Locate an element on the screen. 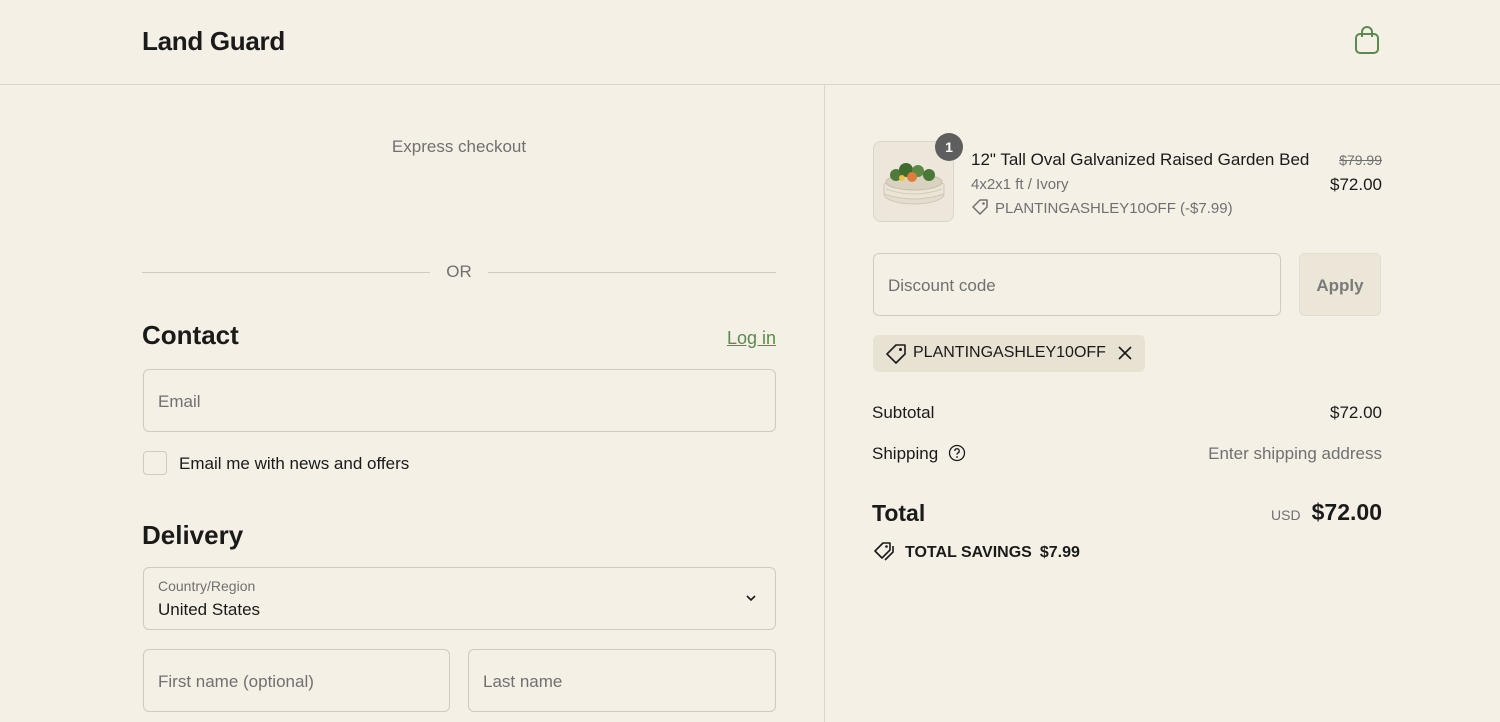 The image size is (1500, 722). total-amount: $72.00 is located at coordinates (1346, 512).